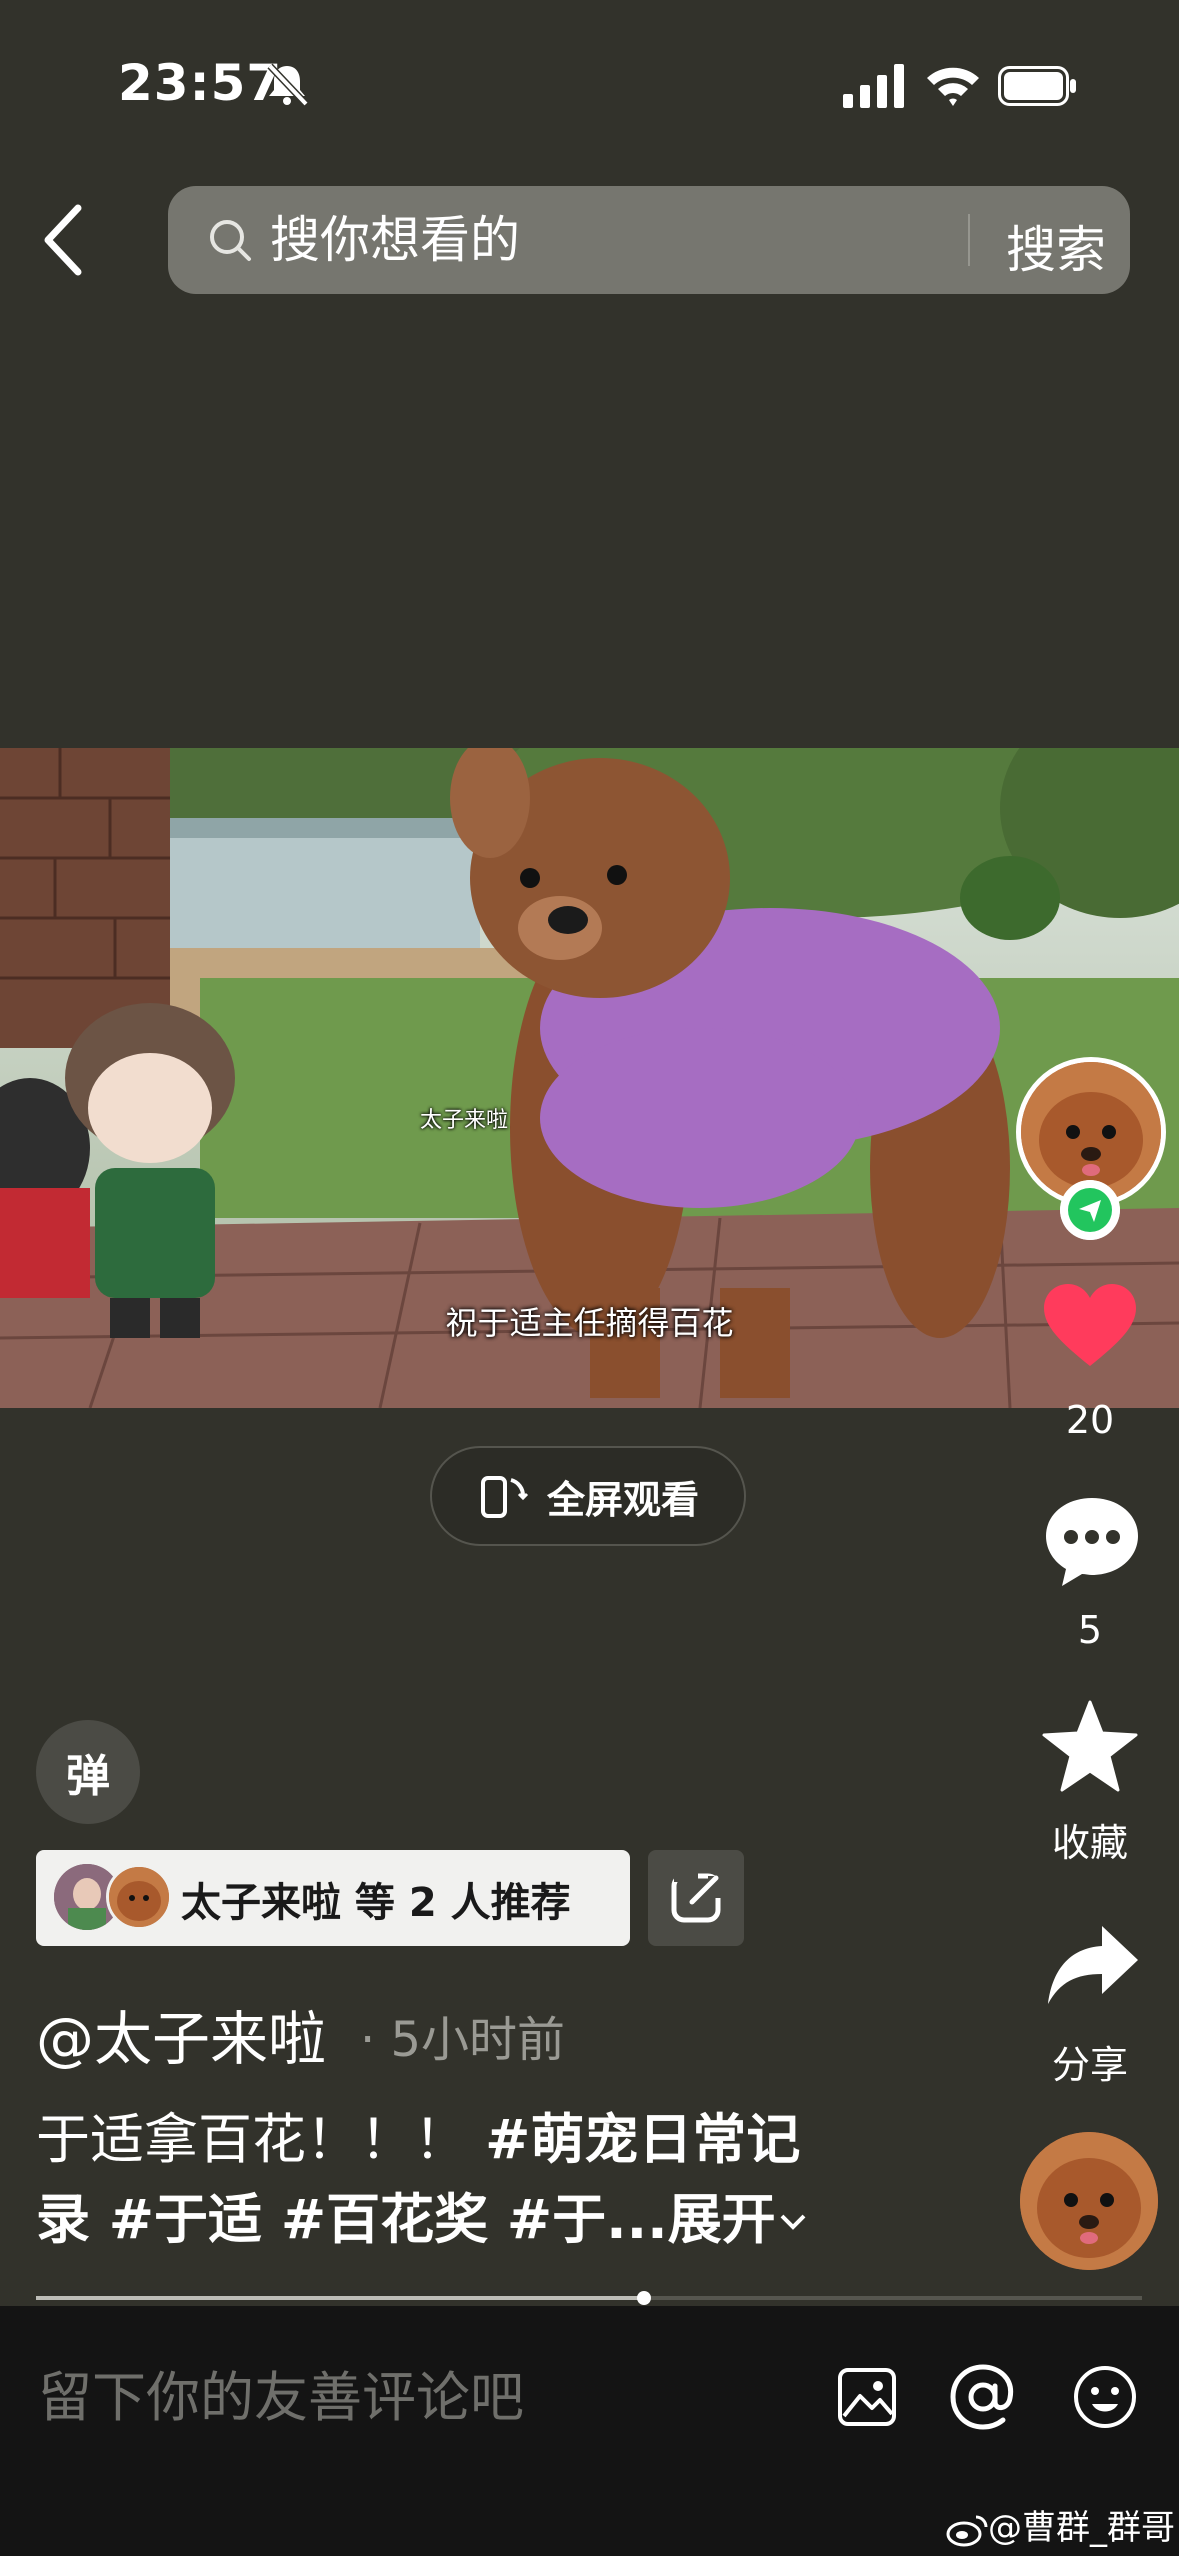  What do you see at coordinates (340, 2298) in the screenshot?
I see `video-progress-fill` at bounding box center [340, 2298].